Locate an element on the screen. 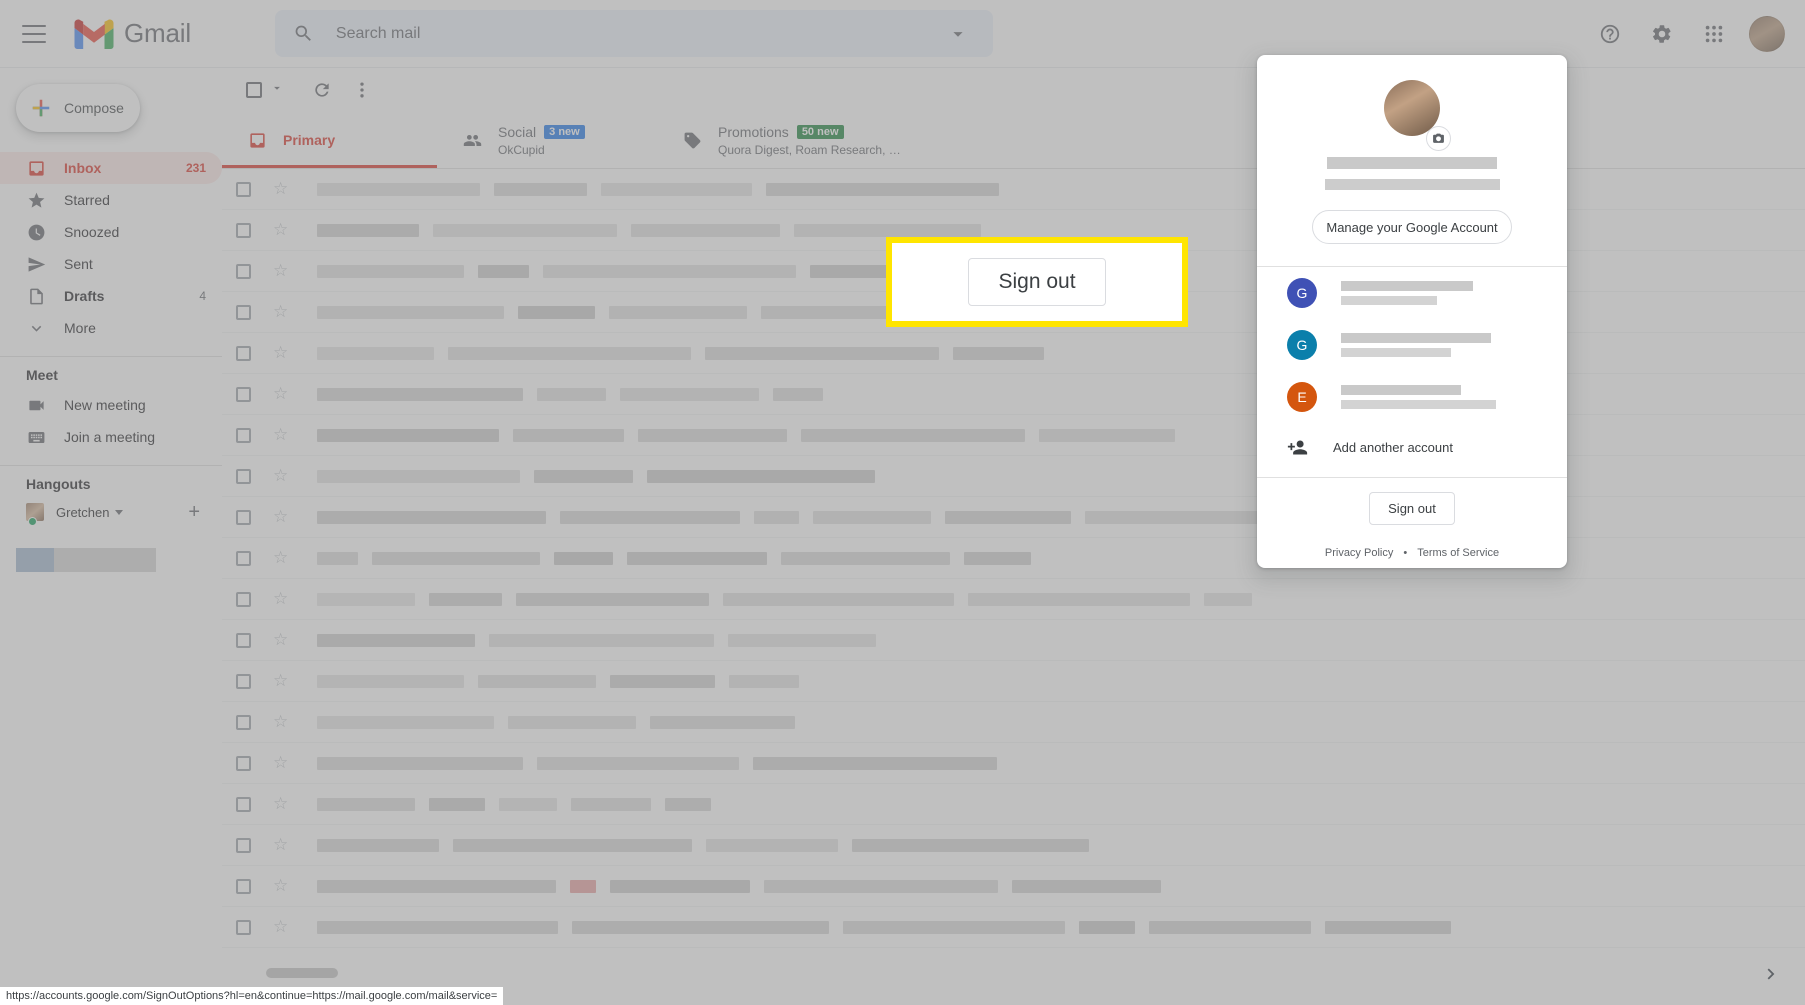  horizontal-scrollbar is located at coordinates (1013, 973).